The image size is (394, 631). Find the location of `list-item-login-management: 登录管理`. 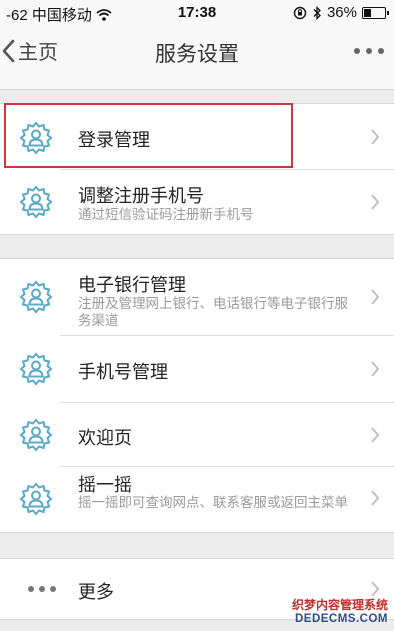

list-item-login-management: 登录管理 is located at coordinates (197, 136).